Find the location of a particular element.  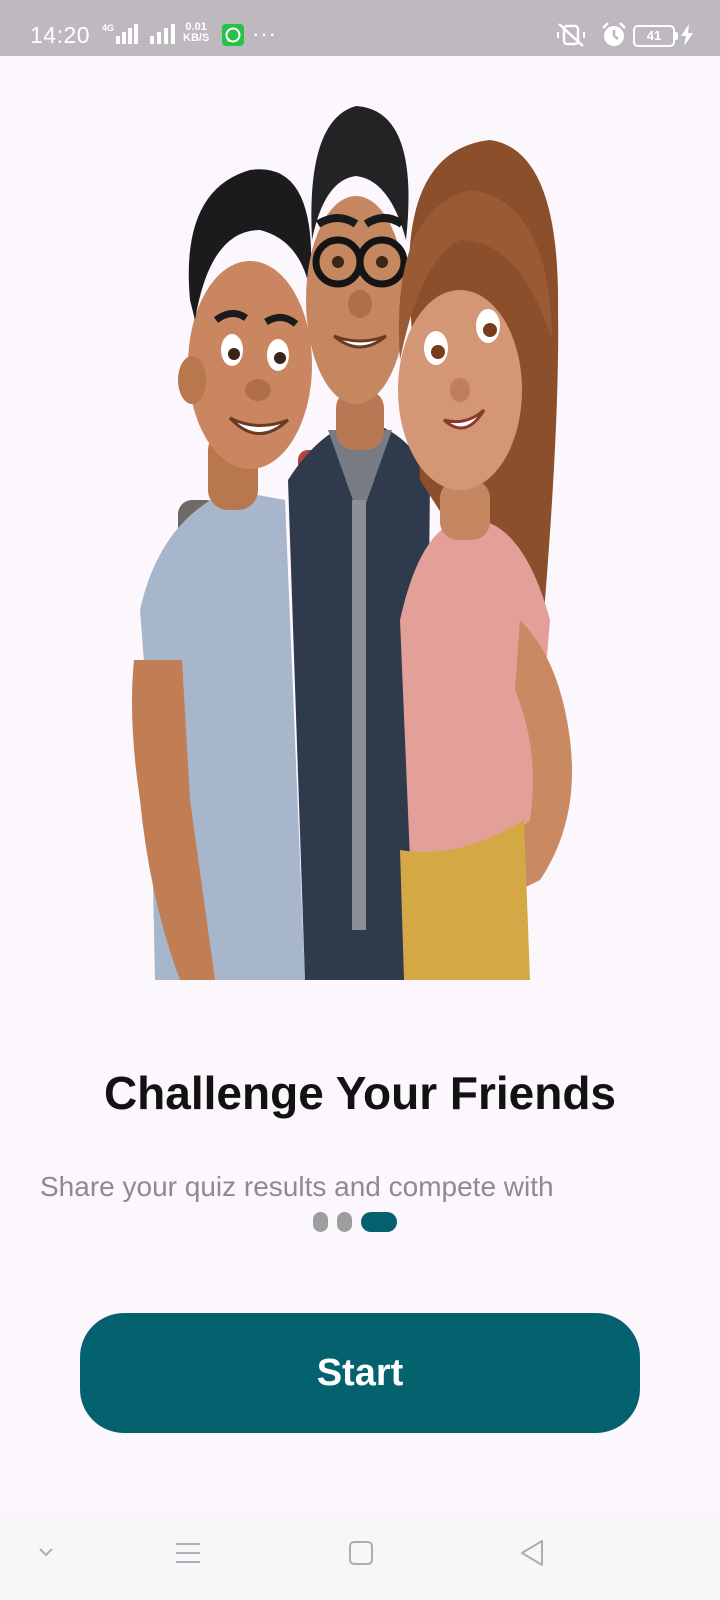

network-speed-unit: KB/S is located at coordinates (196, 38).